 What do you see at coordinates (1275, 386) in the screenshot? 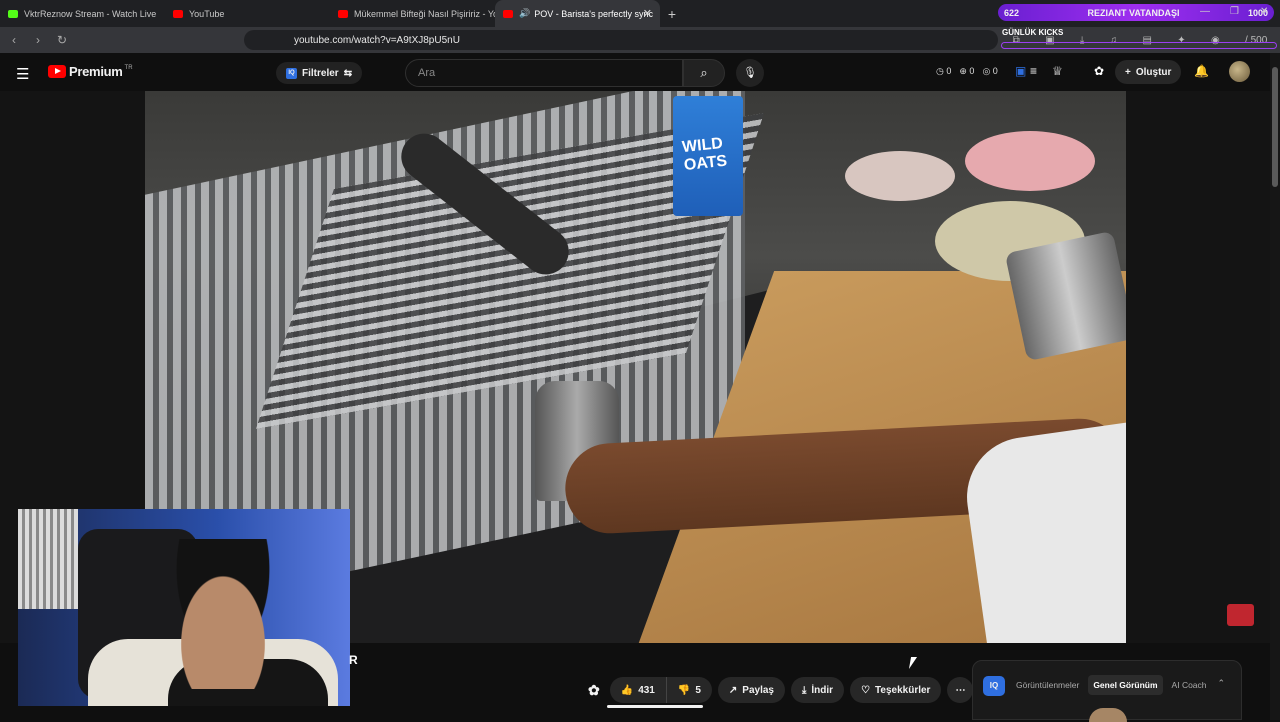
I see `page-scrollbar` at bounding box center [1275, 386].